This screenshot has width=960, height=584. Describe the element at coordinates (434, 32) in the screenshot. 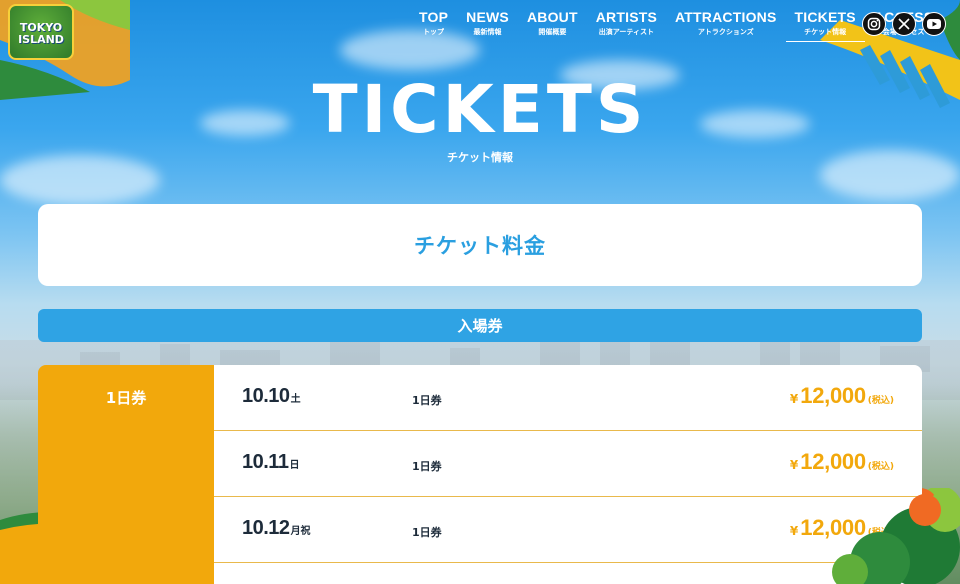

I see `nav-sublabel: トップ` at that location.